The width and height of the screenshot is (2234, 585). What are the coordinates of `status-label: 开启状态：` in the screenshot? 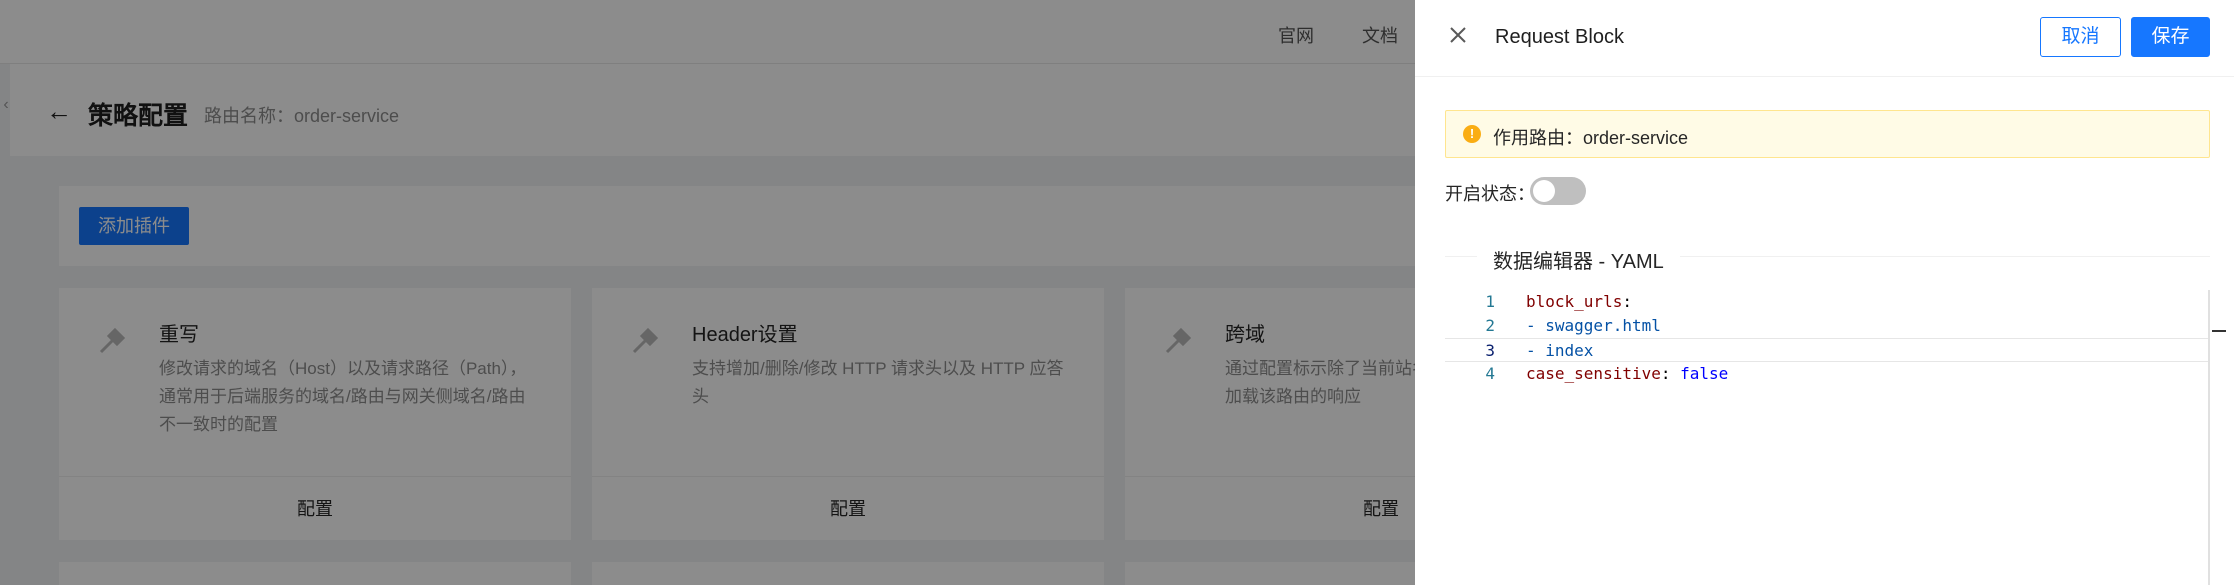 It's located at (1490, 194).